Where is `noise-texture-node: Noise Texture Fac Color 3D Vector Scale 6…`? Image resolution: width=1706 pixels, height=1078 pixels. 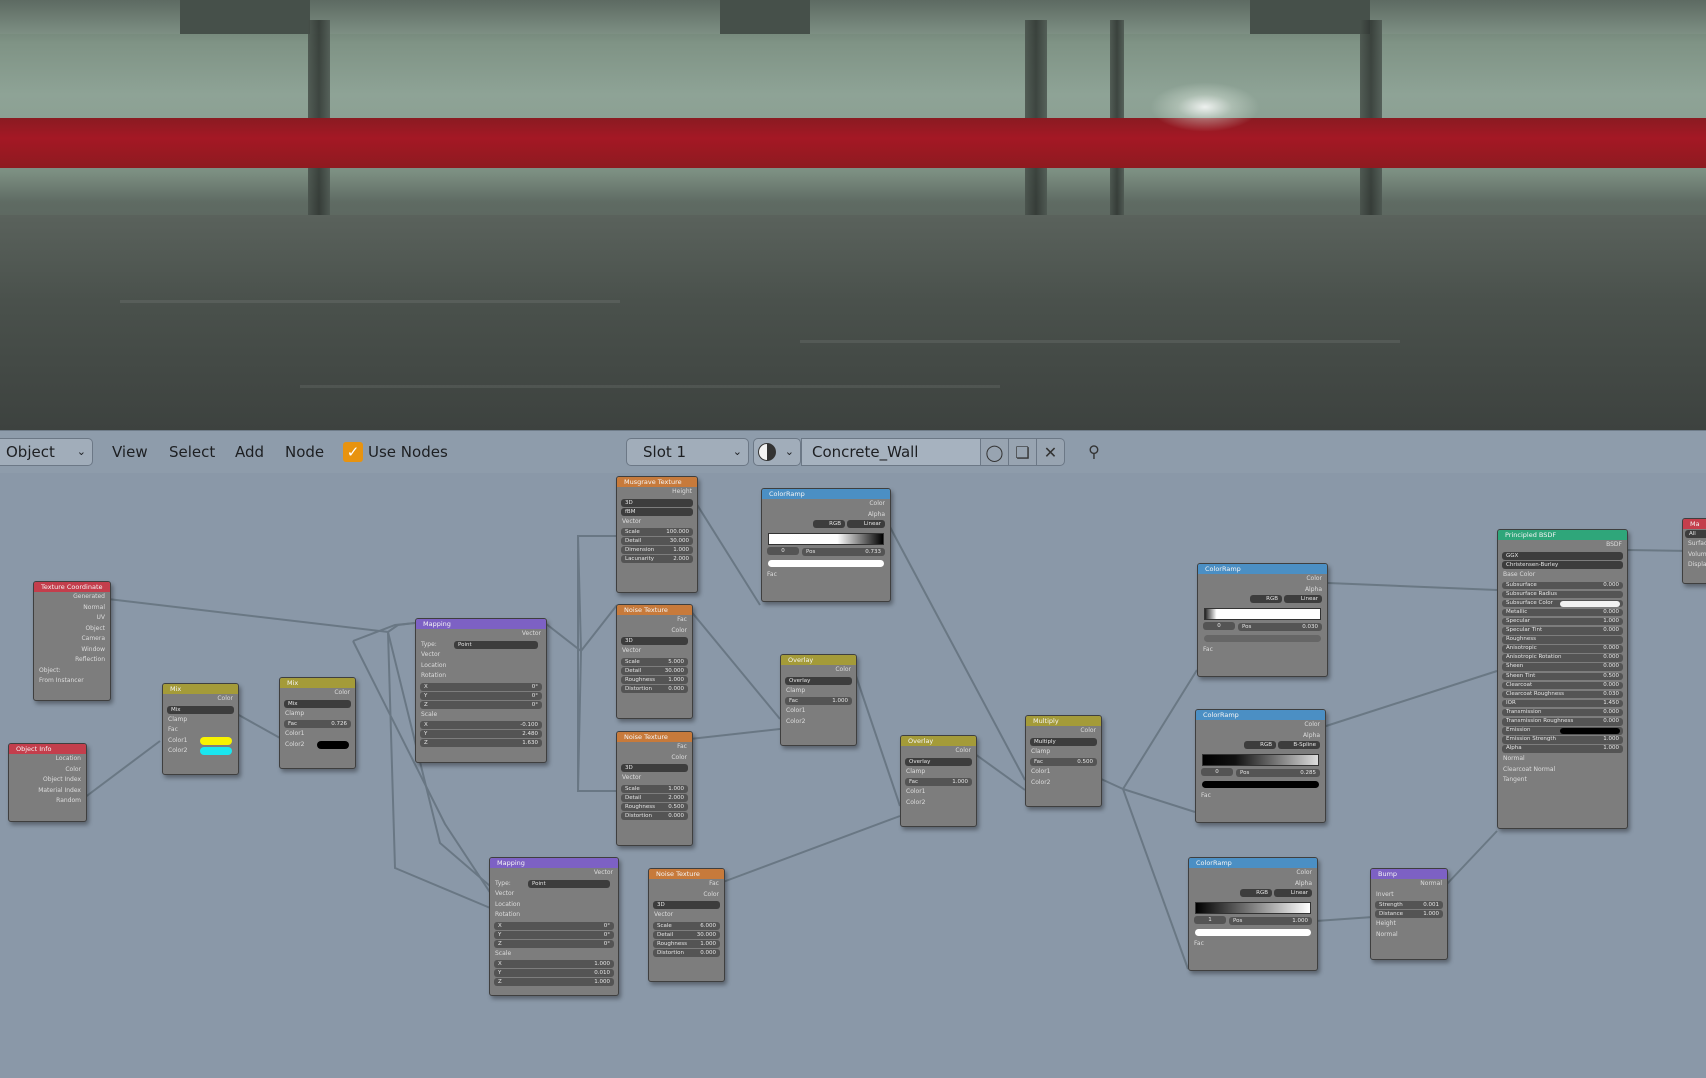
noise-texture-node: Noise Texture Fac Color 3D Vector Scale 6… is located at coordinates (686, 925).